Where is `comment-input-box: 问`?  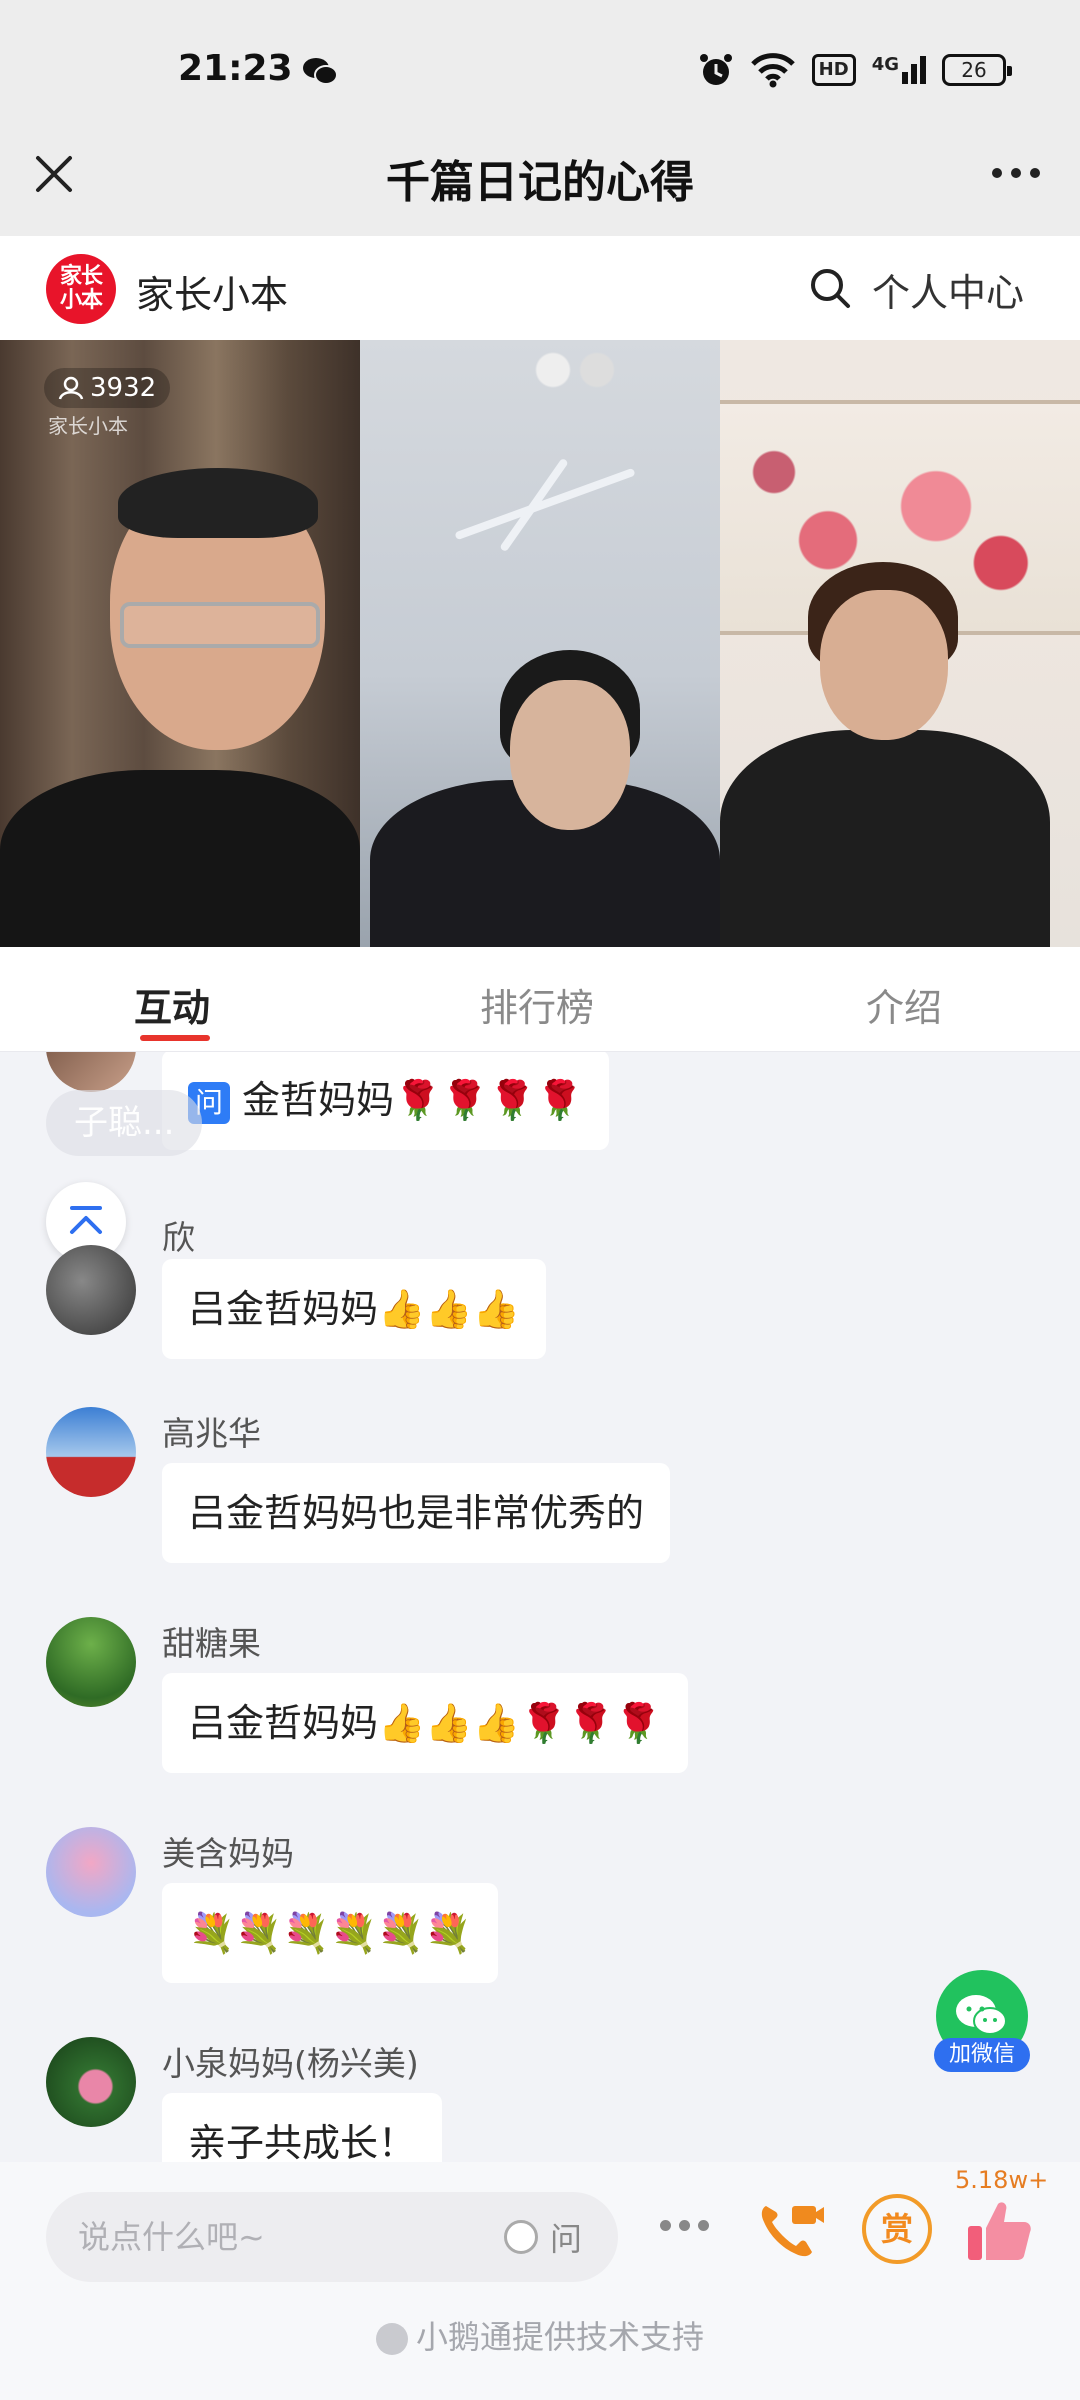 comment-input-box: 问 is located at coordinates (332, 2237).